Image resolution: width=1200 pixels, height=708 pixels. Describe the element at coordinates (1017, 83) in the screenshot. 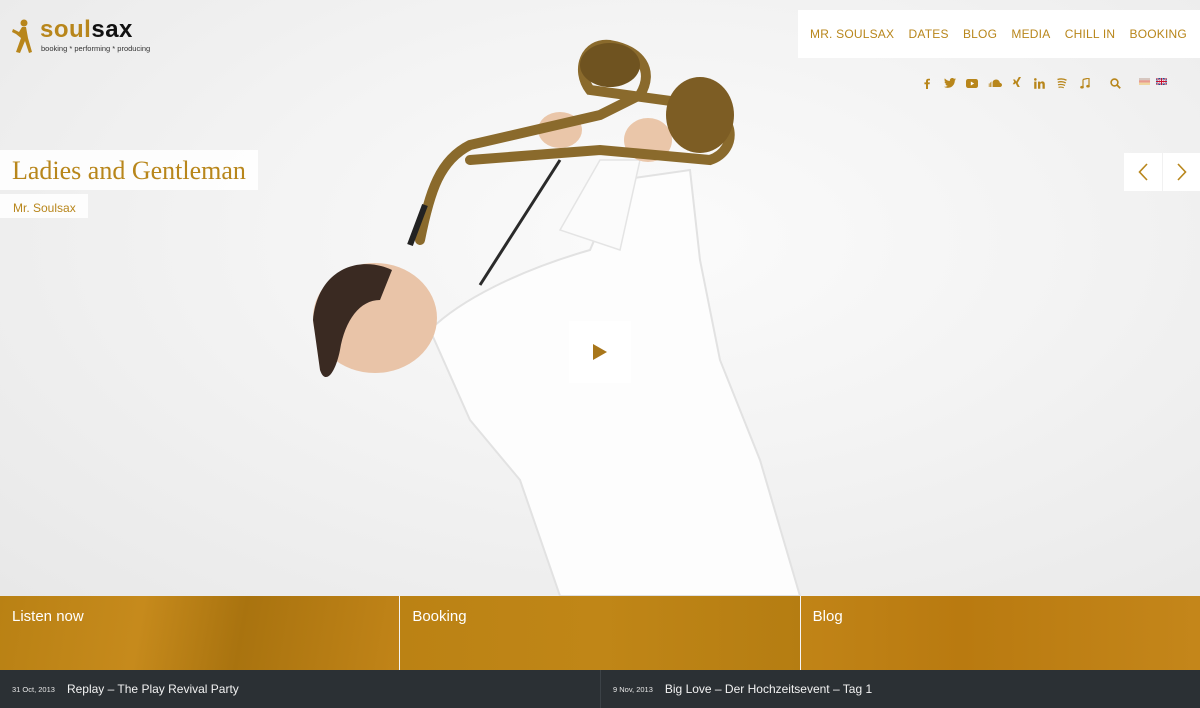

I see `xing-icon` at that location.